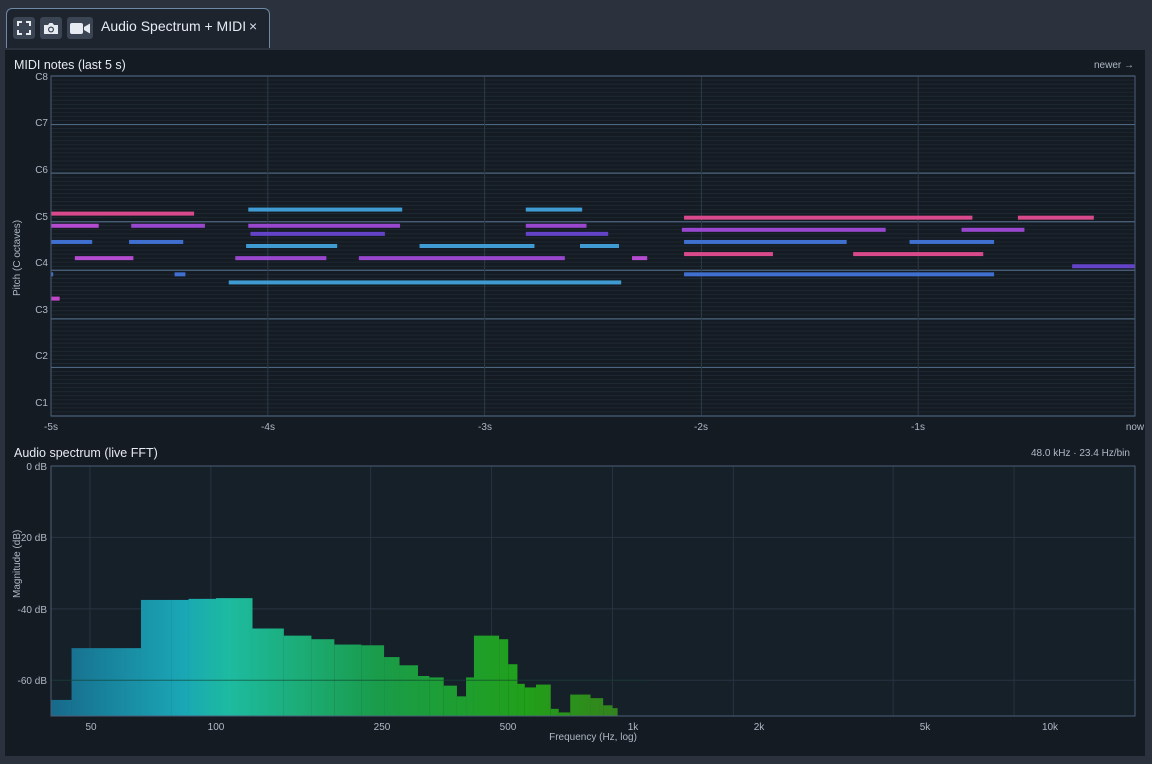  Describe the element at coordinates (33, 681) in the screenshot. I see `db-tick-label: -60 dB` at that location.